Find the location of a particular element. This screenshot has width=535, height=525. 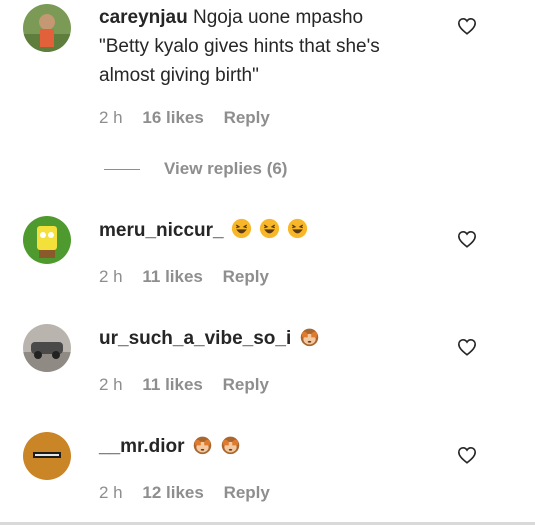

username: meru_niccur_ is located at coordinates (161, 230).